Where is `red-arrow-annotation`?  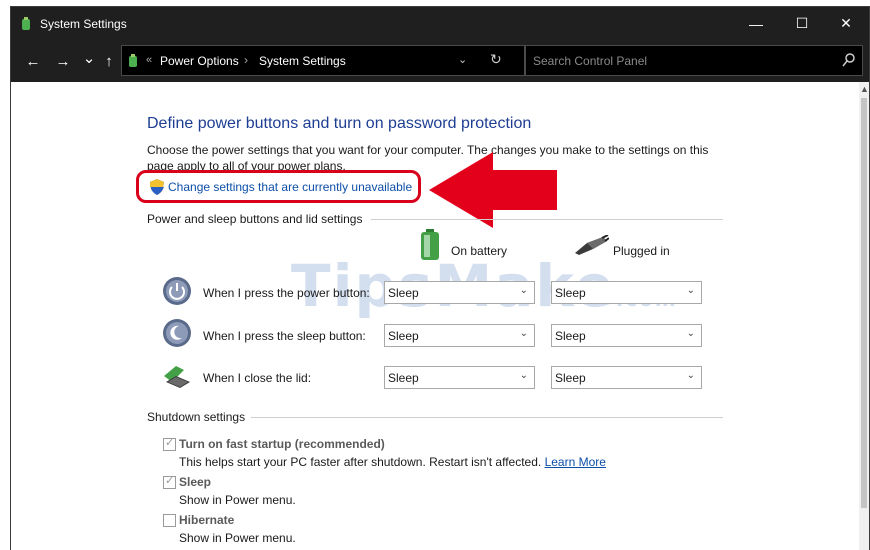 red-arrow-annotation is located at coordinates (493, 190).